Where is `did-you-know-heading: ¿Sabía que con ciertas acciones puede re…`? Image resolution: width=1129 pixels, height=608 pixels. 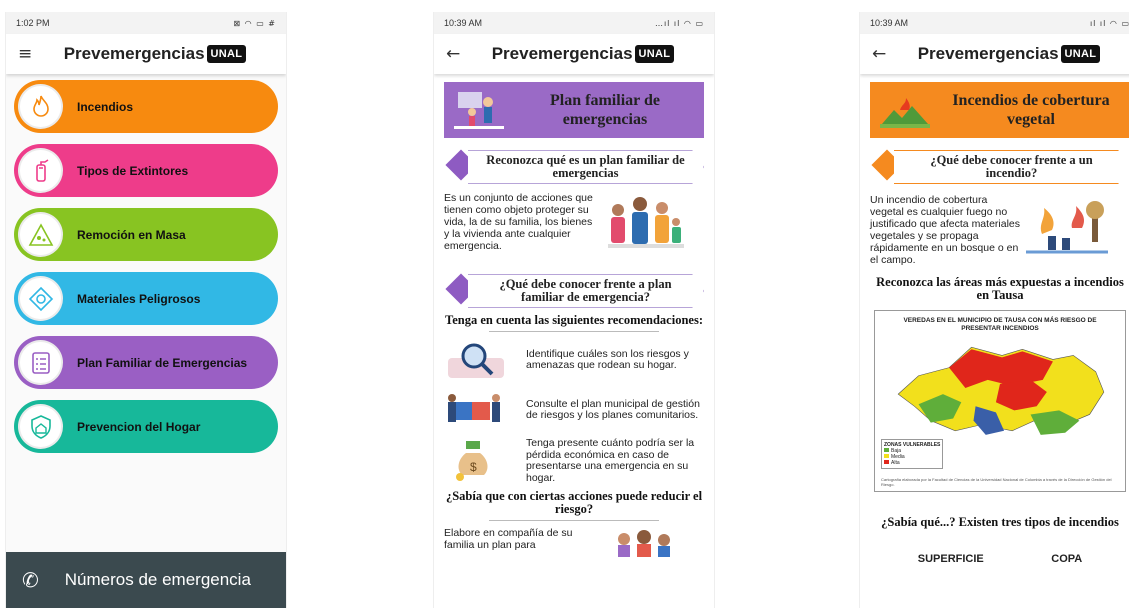 did-you-know-heading: ¿Sabía que con ciertas acciones puede re… is located at coordinates (574, 502).